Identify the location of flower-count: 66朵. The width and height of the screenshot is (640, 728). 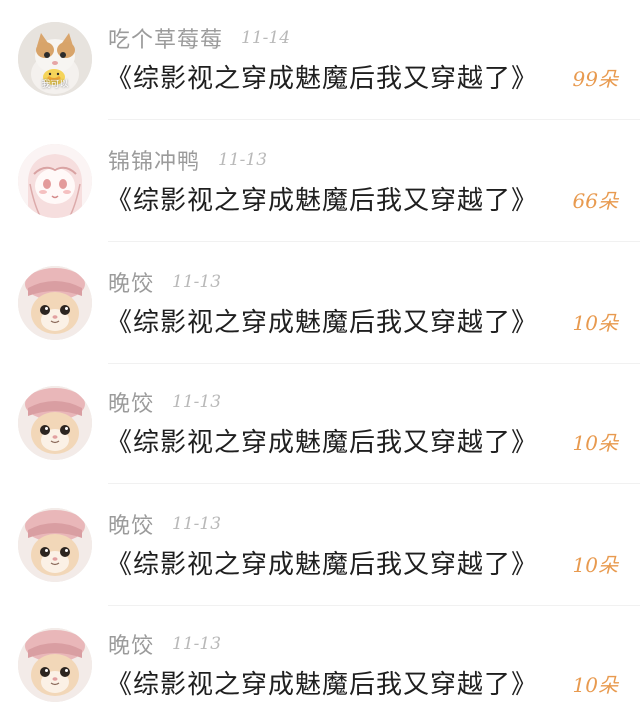
(595, 201).